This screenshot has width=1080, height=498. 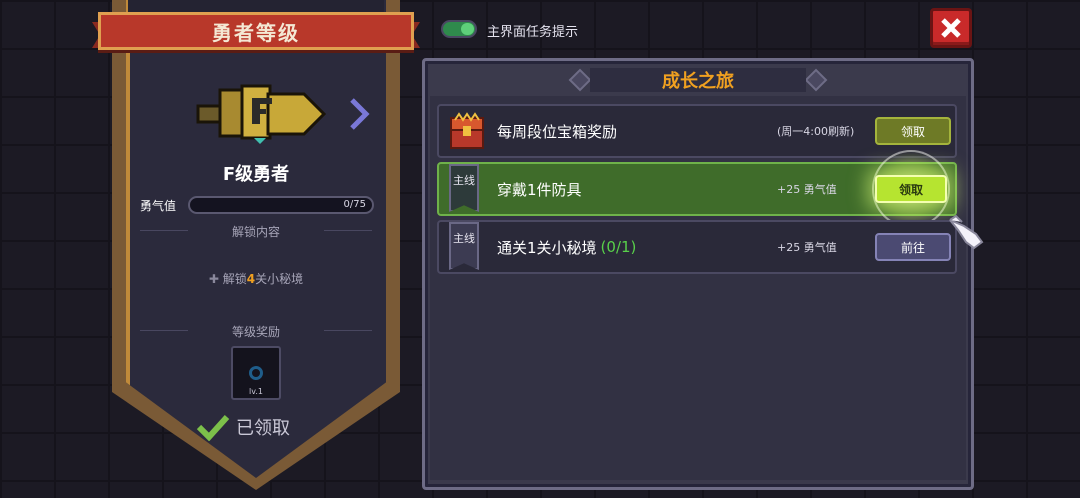 I want to click on weapon-rank-icon, so click(x=261, y=114).